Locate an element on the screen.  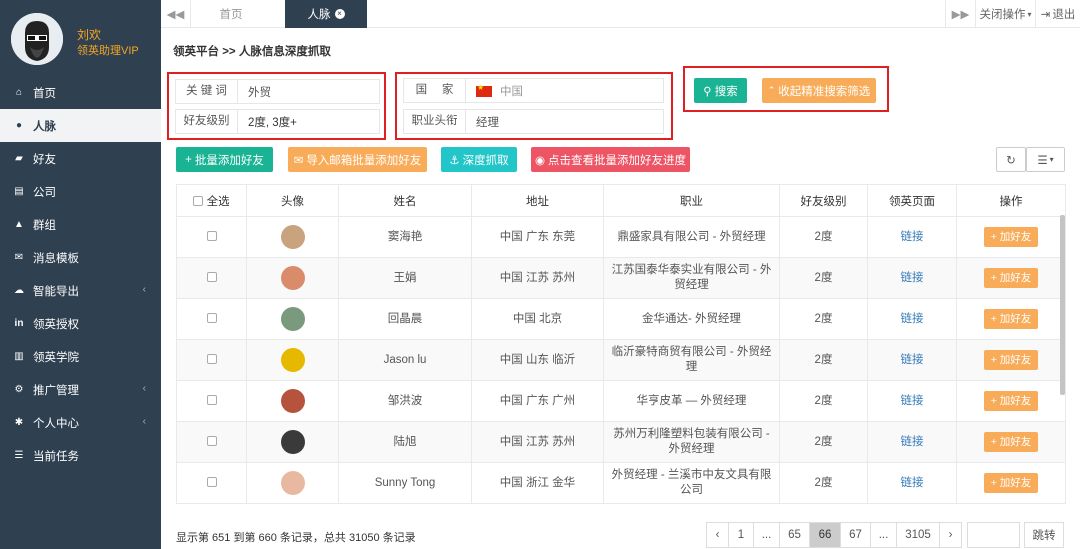
sidebar-item-people: ● 人脉 is located at coordinates (80, 125).